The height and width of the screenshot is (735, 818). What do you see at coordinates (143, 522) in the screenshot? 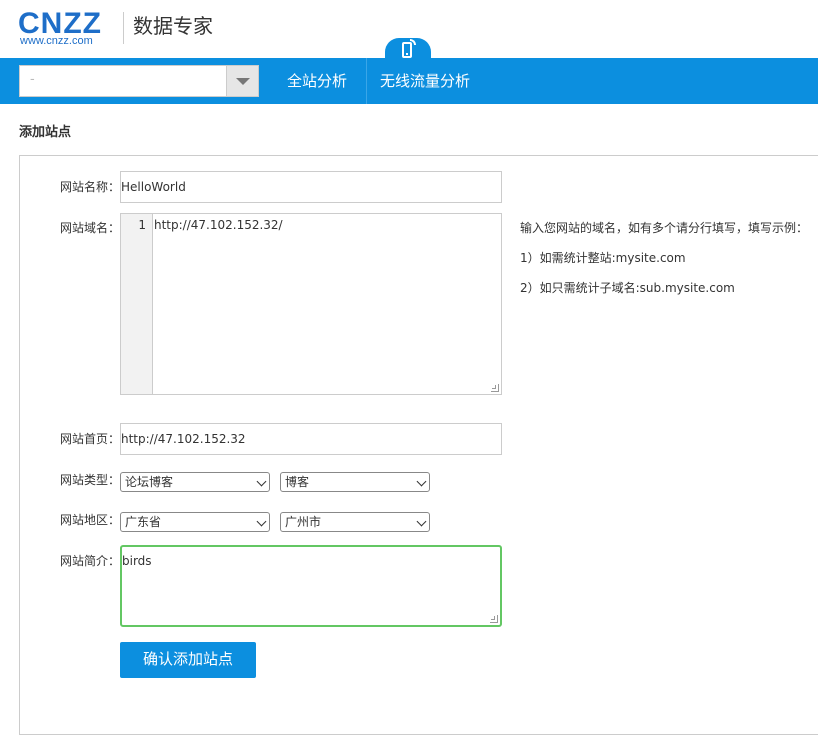
I see `province-value: 广东省` at bounding box center [143, 522].